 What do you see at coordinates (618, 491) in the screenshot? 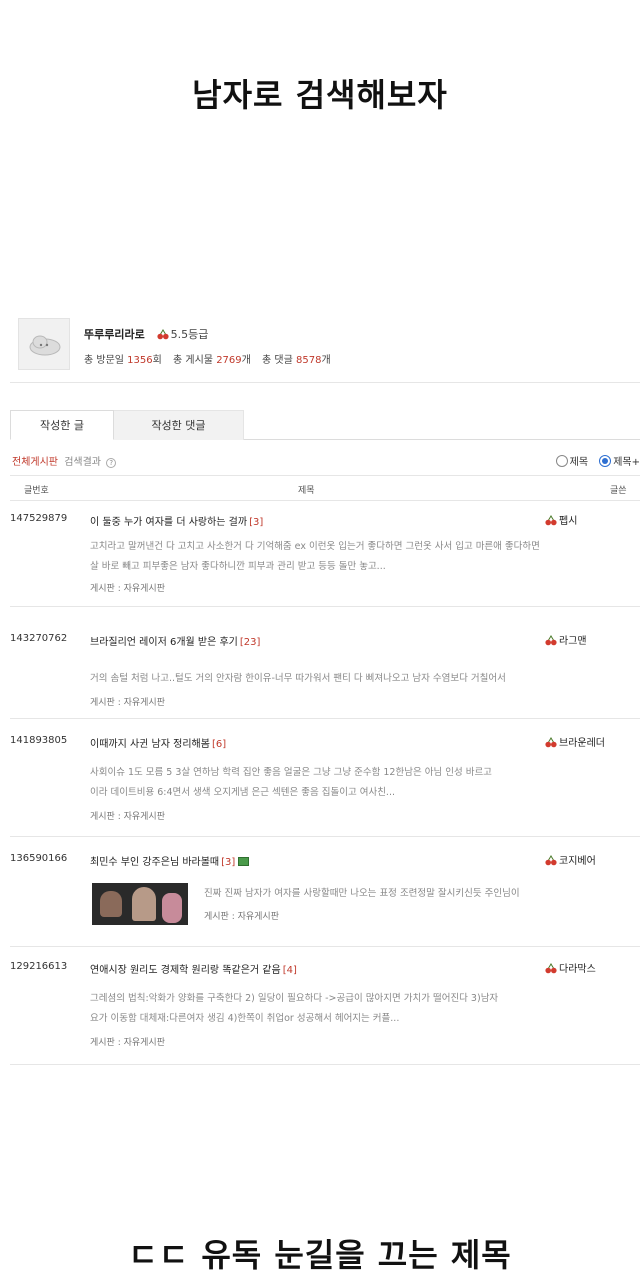
I see `col-author: 글쓴` at bounding box center [618, 491].